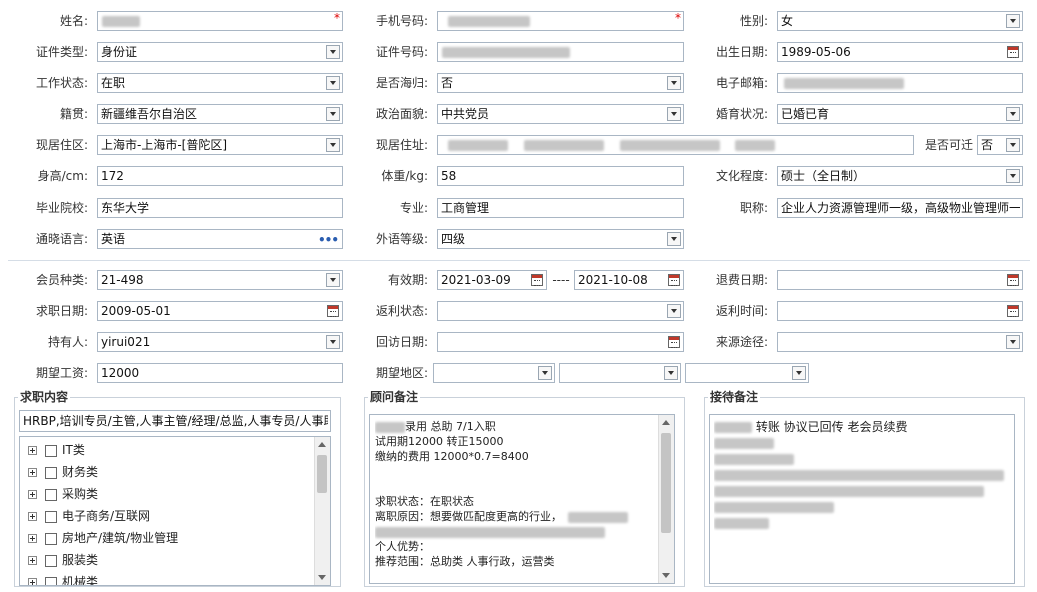 The image size is (1037, 592). Describe the element at coordinates (560, 83) in the screenshot. I see `returnee-select: 否` at that location.